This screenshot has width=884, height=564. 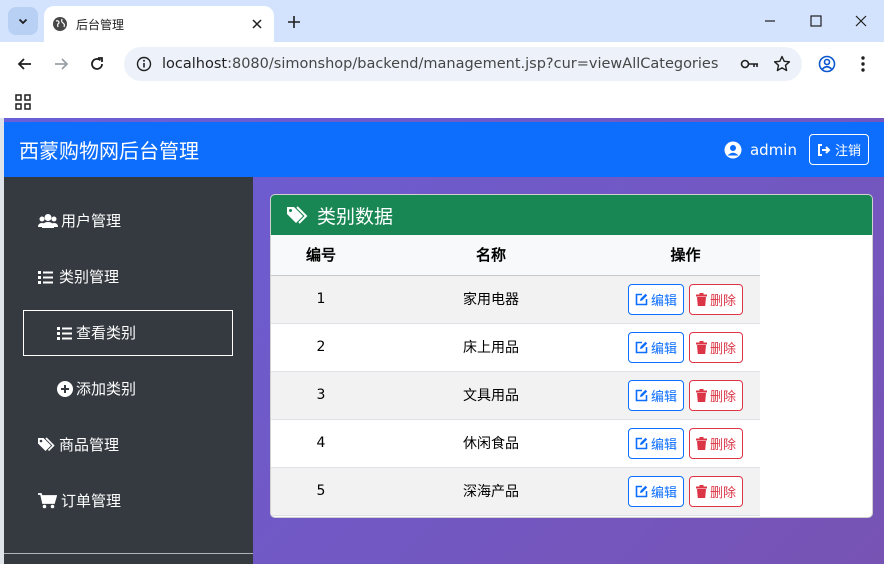 What do you see at coordinates (491, 395) in the screenshot?
I see `category-name: 文具用品` at bounding box center [491, 395].